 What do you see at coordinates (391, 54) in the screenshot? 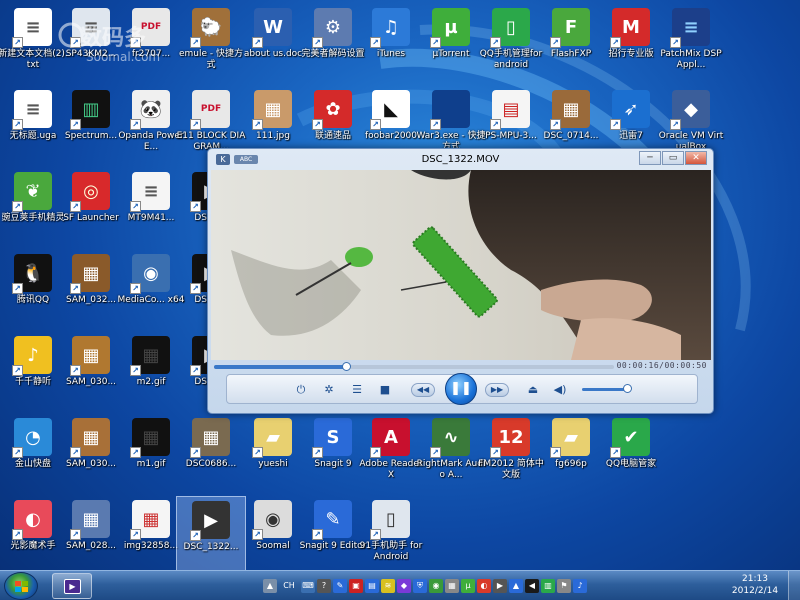
I see `desktop-item-label: iTunes` at bounding box center [391, 54].